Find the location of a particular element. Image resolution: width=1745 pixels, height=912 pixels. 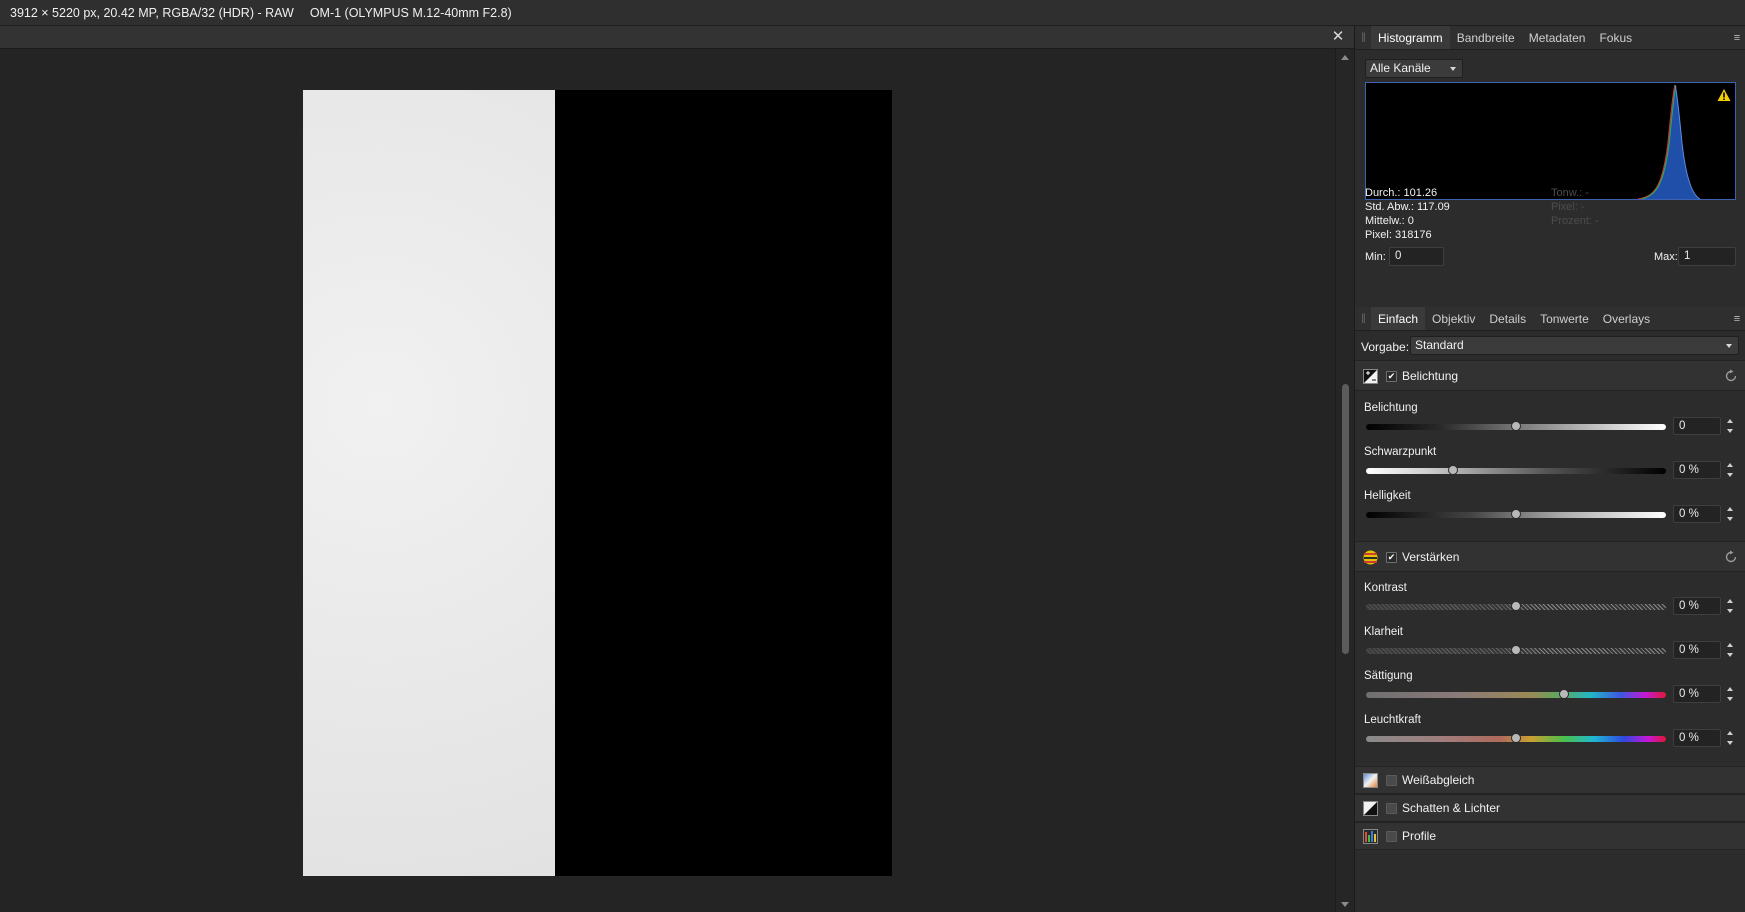

value-input-leuchtkraft: 0 % is located at coordinates (1697, 738).